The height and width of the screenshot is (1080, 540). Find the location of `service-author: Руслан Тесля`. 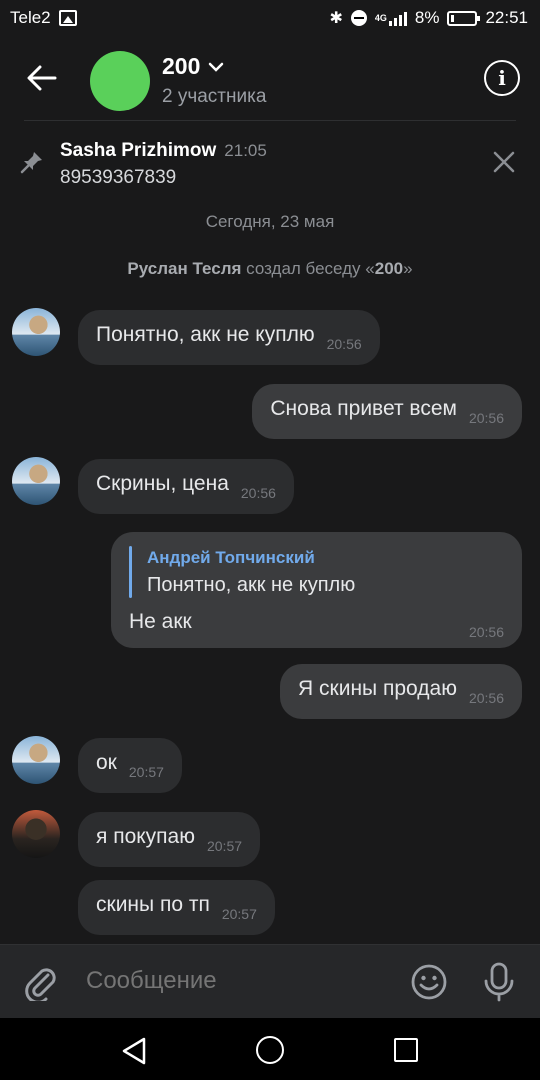

service-author: Руслан Тесля is located at coordinates (184, 268).